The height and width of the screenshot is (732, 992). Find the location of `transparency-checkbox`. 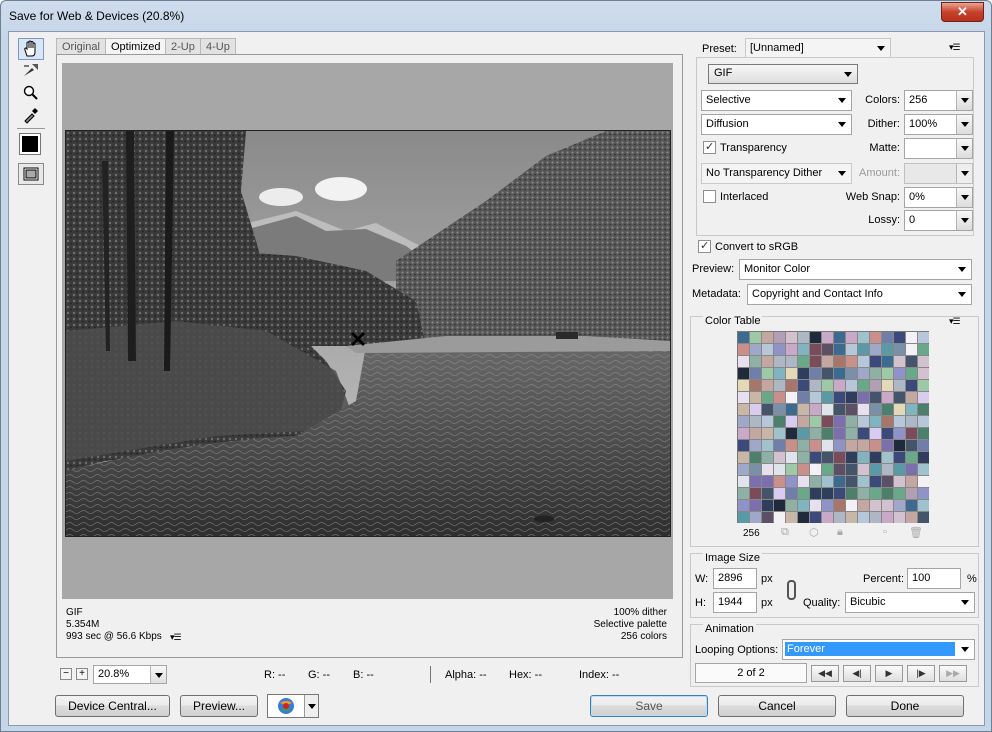

transparency-checkbox is located at coordinates (709, 147).